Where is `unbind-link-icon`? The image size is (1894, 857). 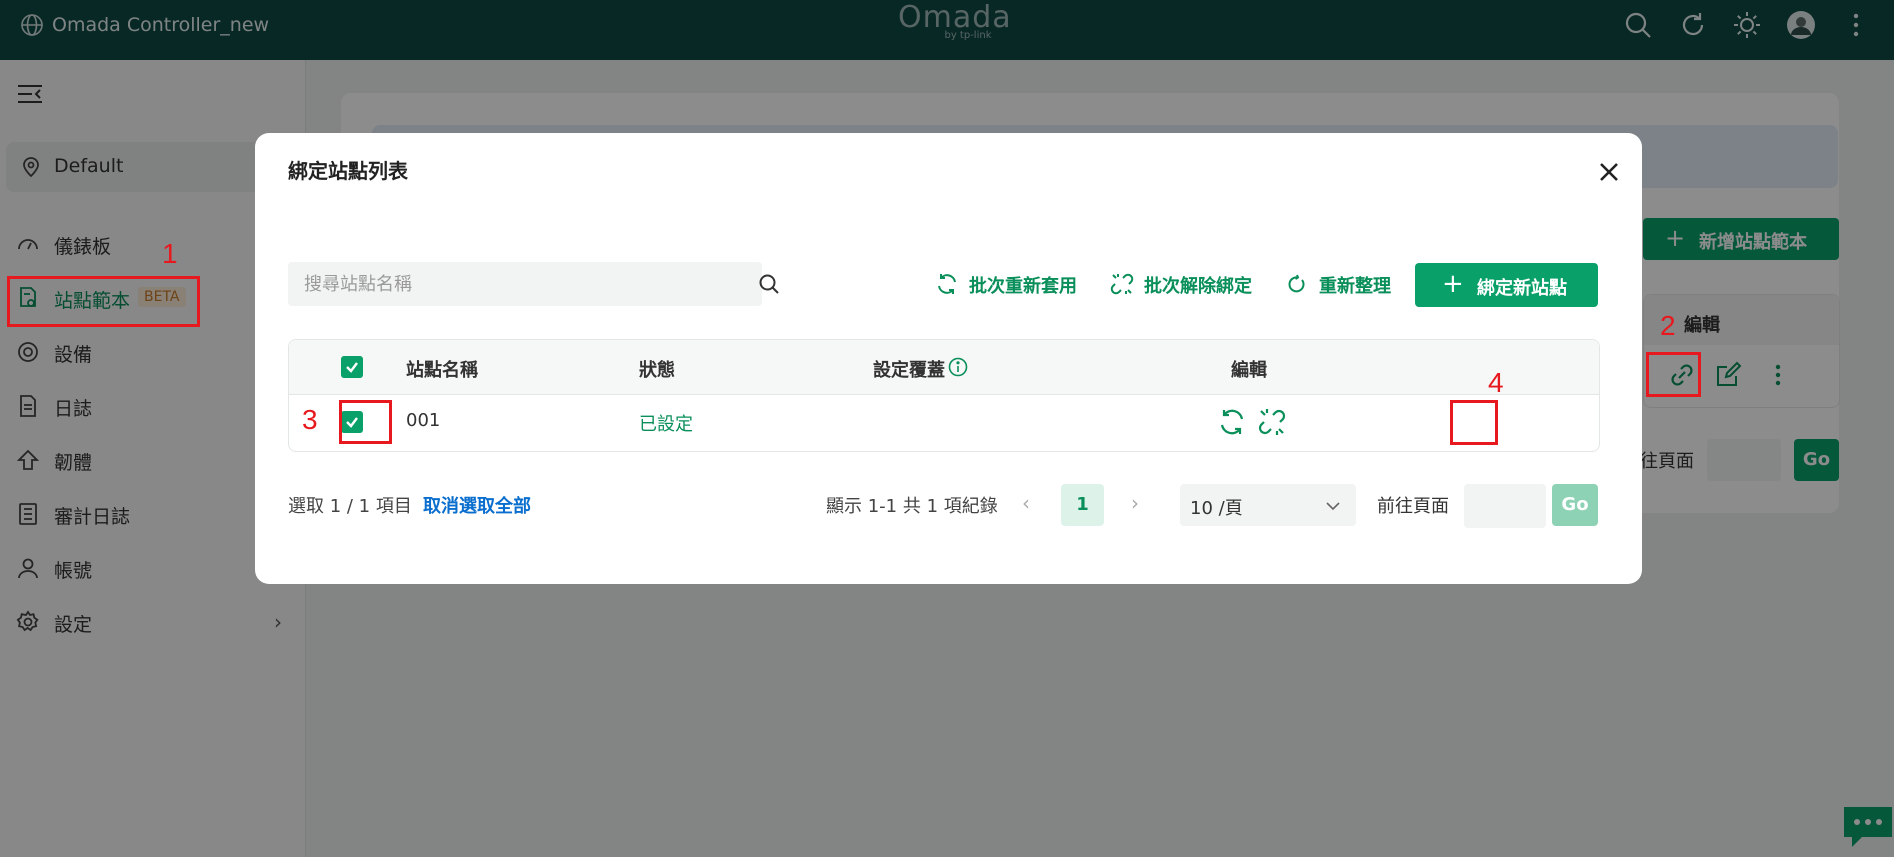 unbind-link-icon is located at coordinates (1272, 422).